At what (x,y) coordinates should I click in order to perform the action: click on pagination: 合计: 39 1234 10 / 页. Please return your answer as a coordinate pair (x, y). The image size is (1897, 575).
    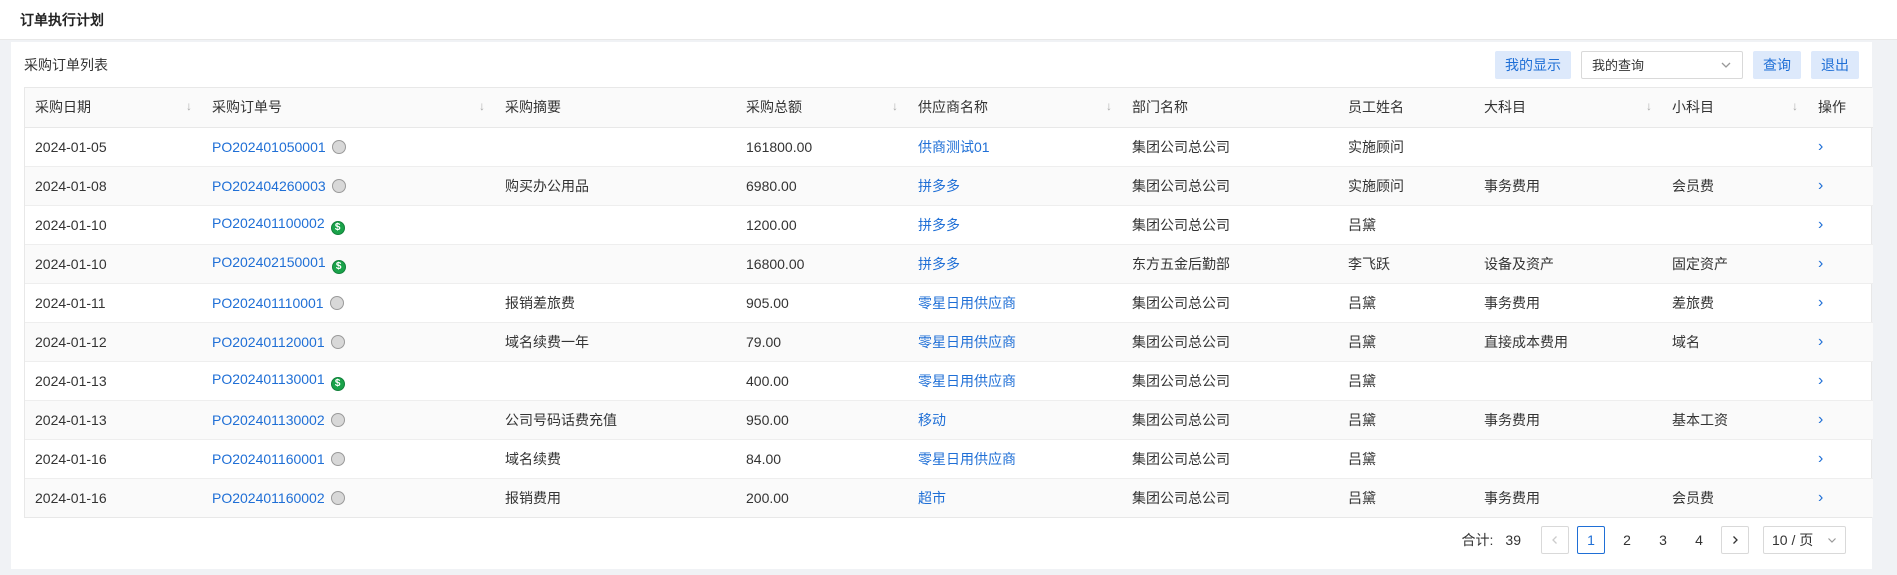
    Looking at the image, I should click on (1654, 540).